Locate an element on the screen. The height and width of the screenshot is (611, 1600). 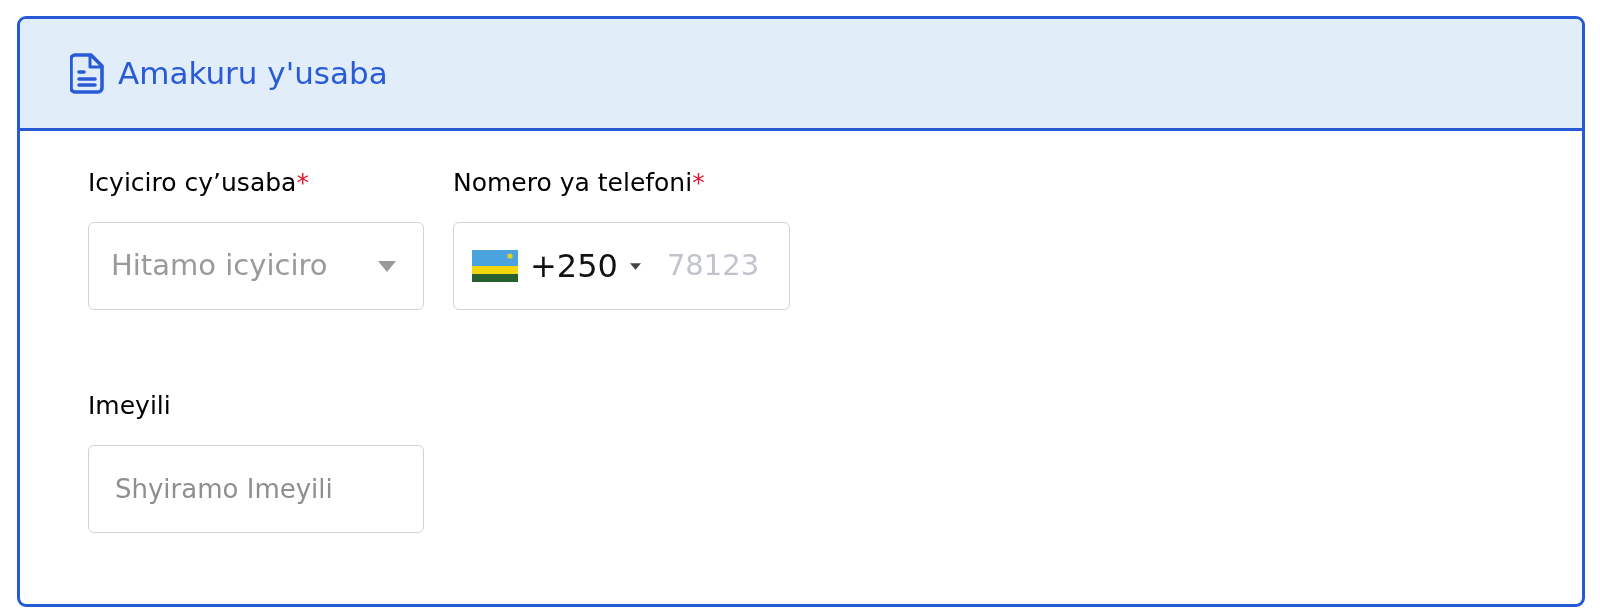
field-label: Imeyili is located at coordinates (129, 405).